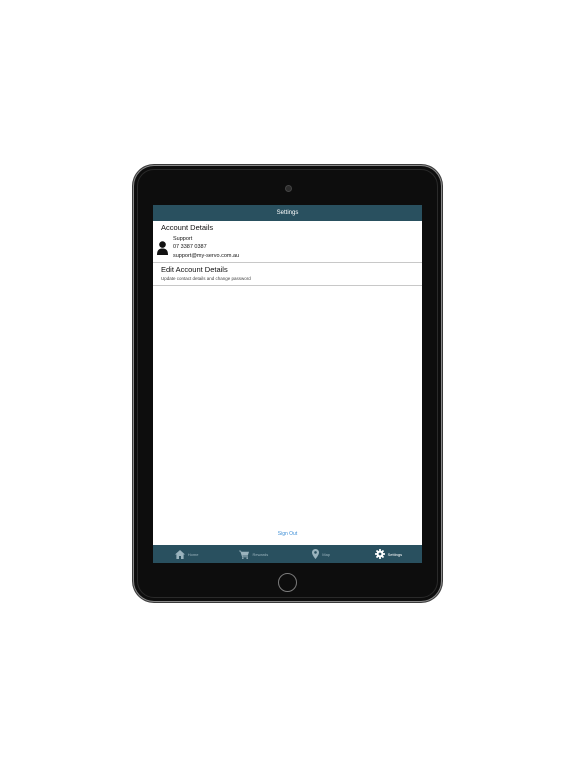 This screenshot has width=576, height=768. What do you see at coordinates (326, 554) in the screenshot?
I see `tab-map-label: Map` at bounding box center [326, 554].